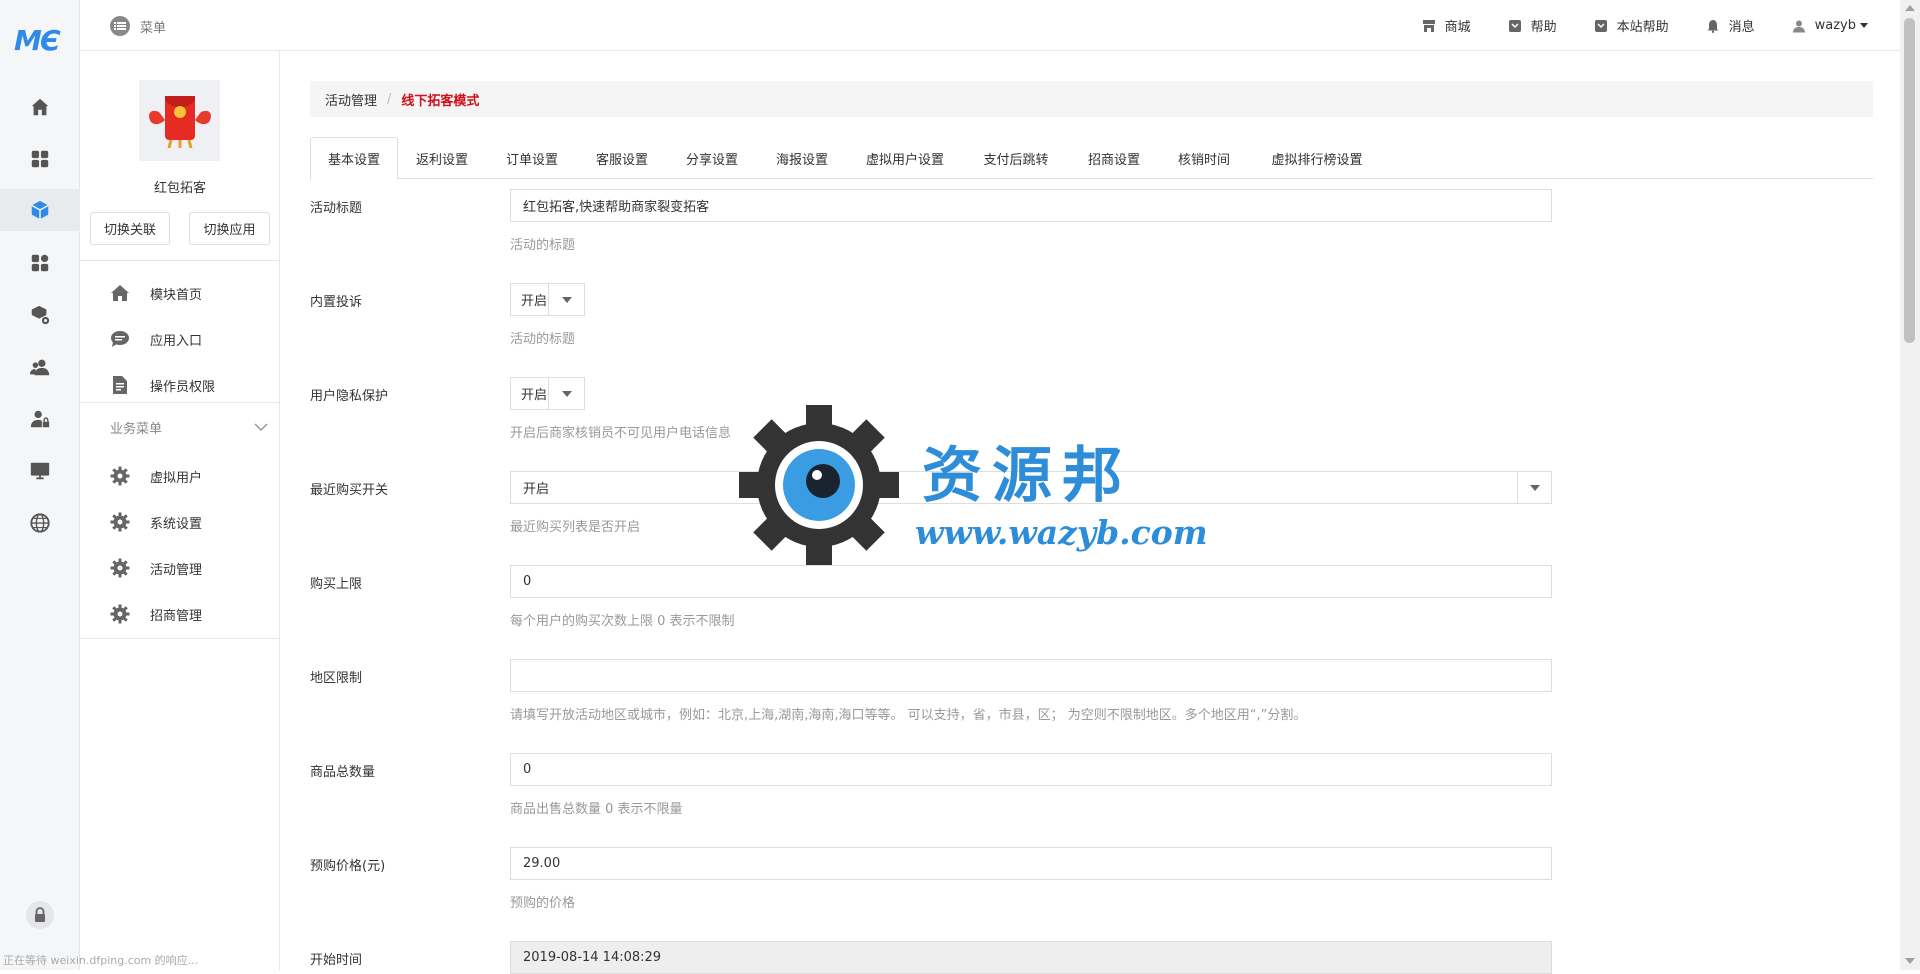 The height and width of the screenshot is (974, 1920). Describe the element at coordinates (120, 385) in the screenshot. I see `document-icon` at that location.